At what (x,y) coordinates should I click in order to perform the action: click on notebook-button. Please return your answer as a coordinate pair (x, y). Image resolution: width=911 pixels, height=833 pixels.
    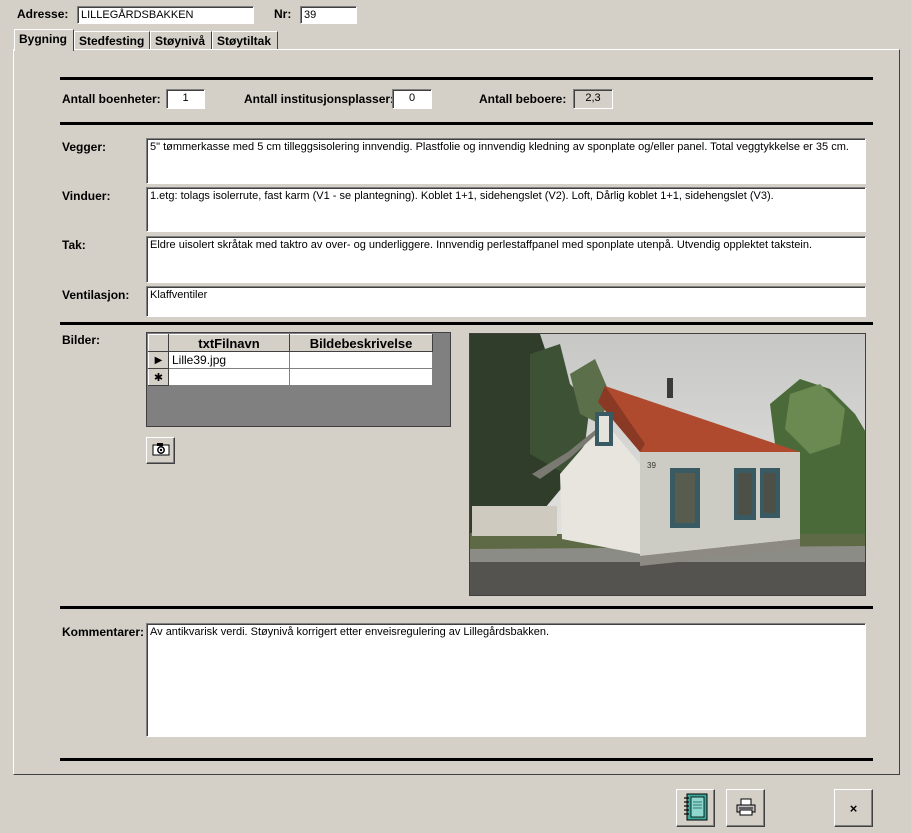
    Looking at the image, I should click on (695, 808).